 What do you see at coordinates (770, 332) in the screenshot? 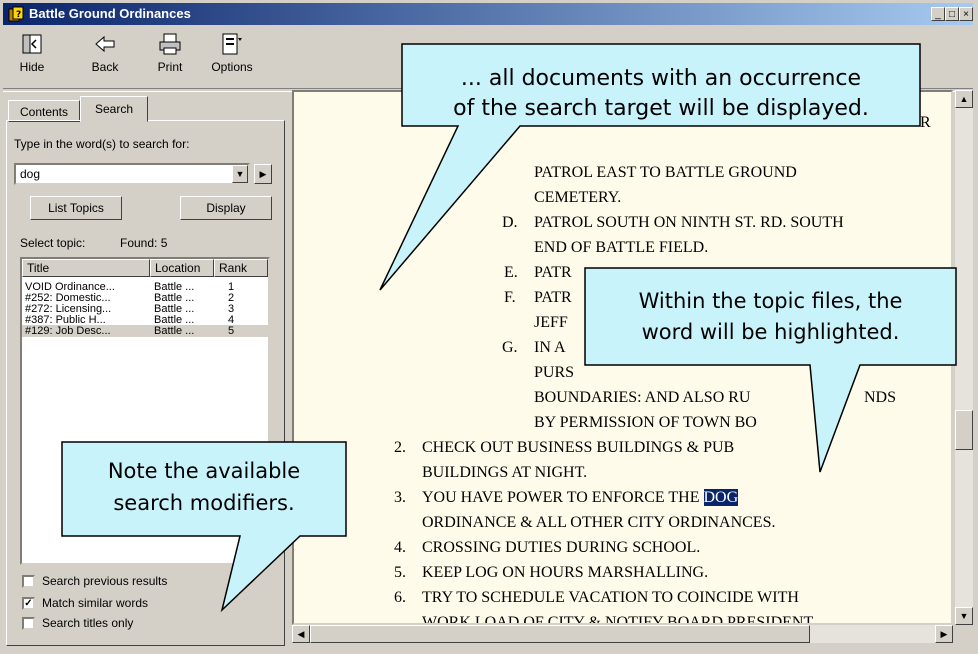
I see `callout-right-line2: word will be highlighted.` at bounding box center [770, 332].